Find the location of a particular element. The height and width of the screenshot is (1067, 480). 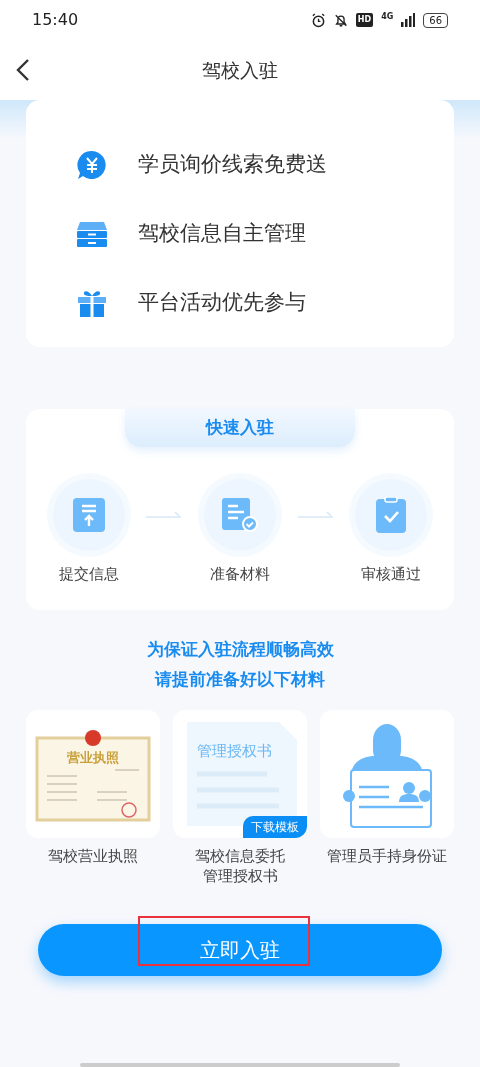

step-label: 审核通过 is located at coordinates (391, 574).